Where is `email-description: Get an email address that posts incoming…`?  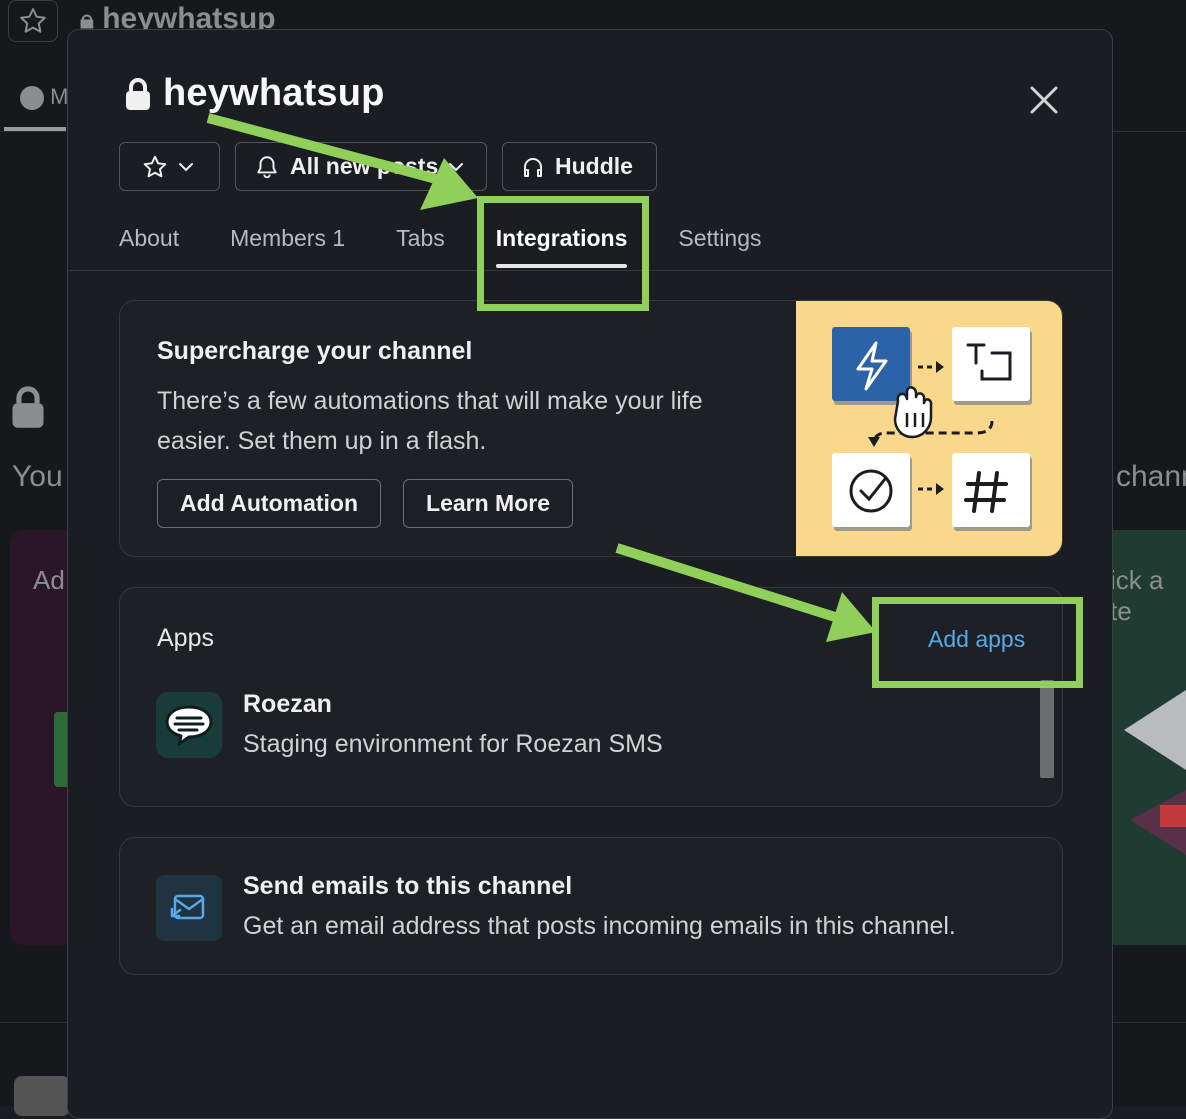
email-description: Get an email address that posts incoming… is located at coordinates (599, 926).